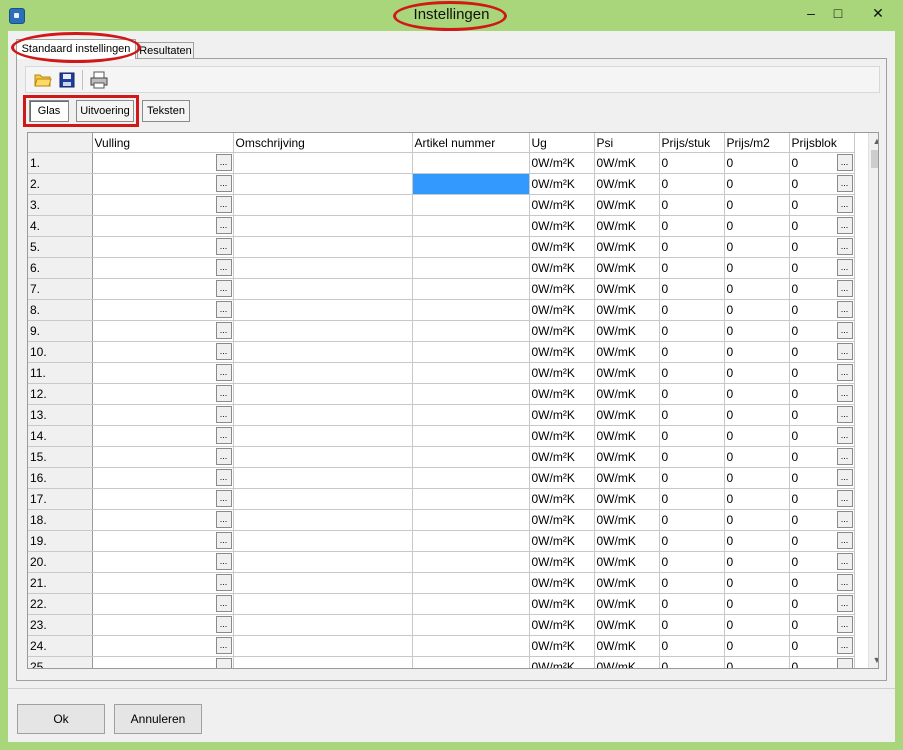 The image size is (903, 750). I want to click on scroll-thumb, so click(874, 159).